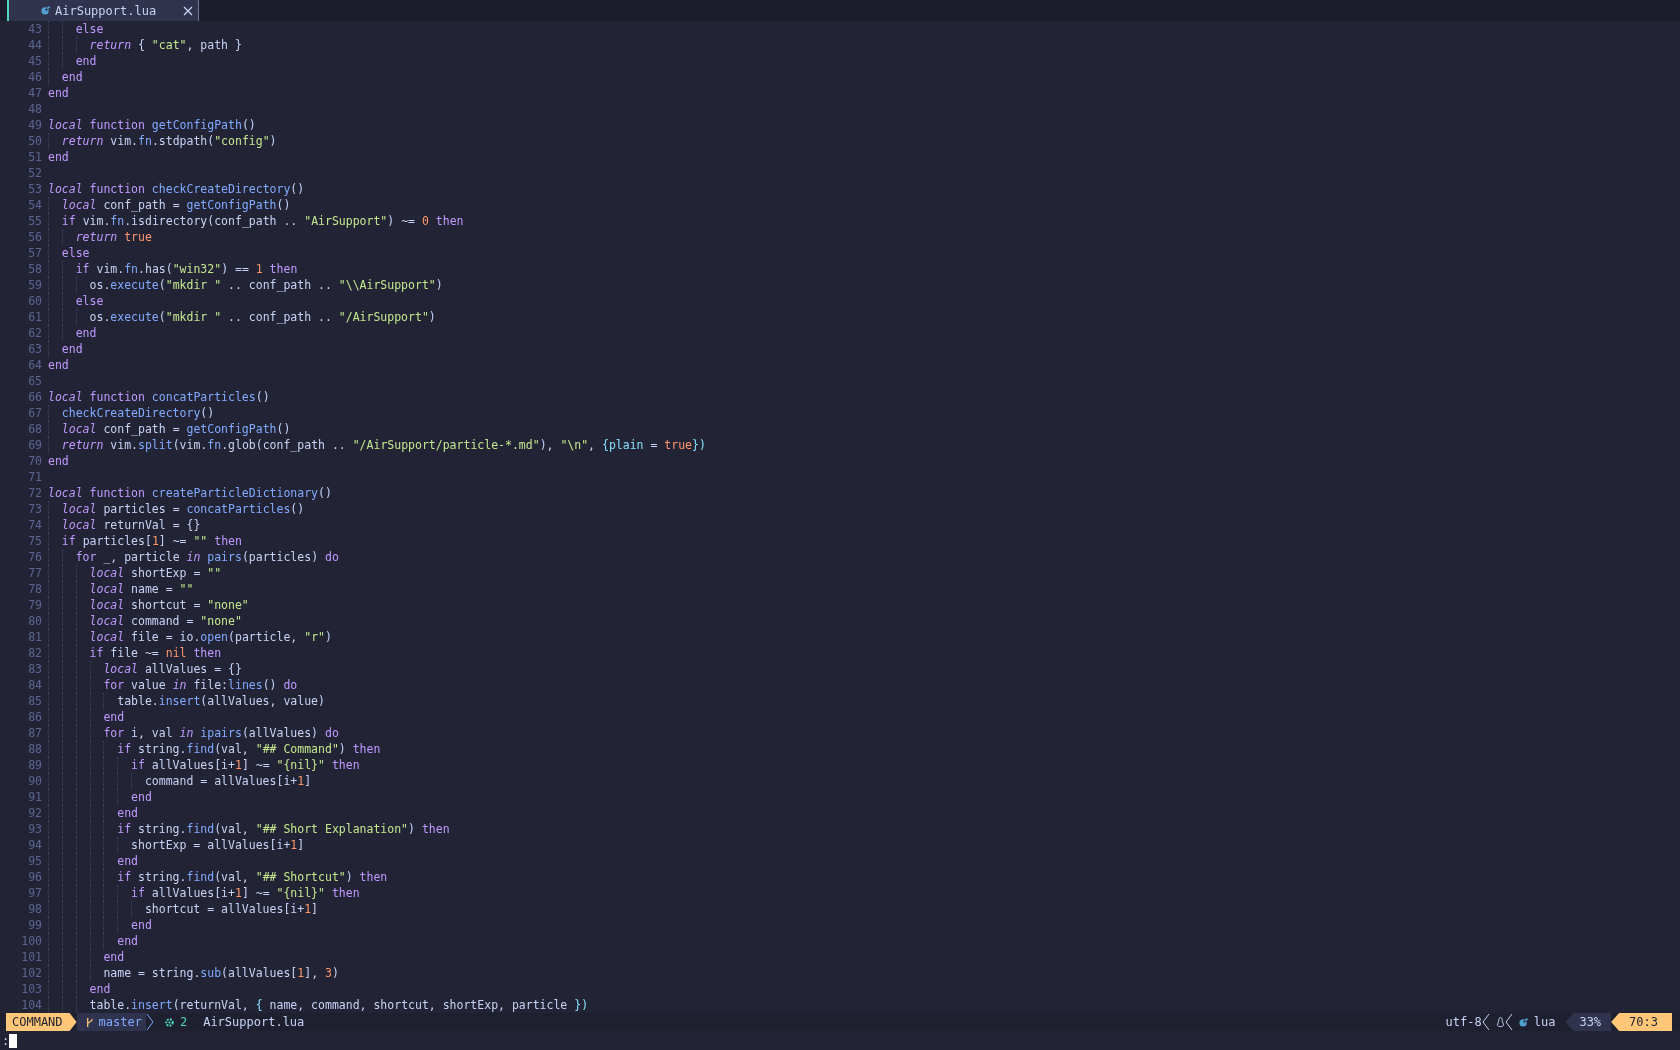 Image resolution: width=1680 pixels, height=1050 pixels. What do you see at coordinates (13, 1040) in the screenshot?
I see `cursor` at bounding box center [13, 1040].